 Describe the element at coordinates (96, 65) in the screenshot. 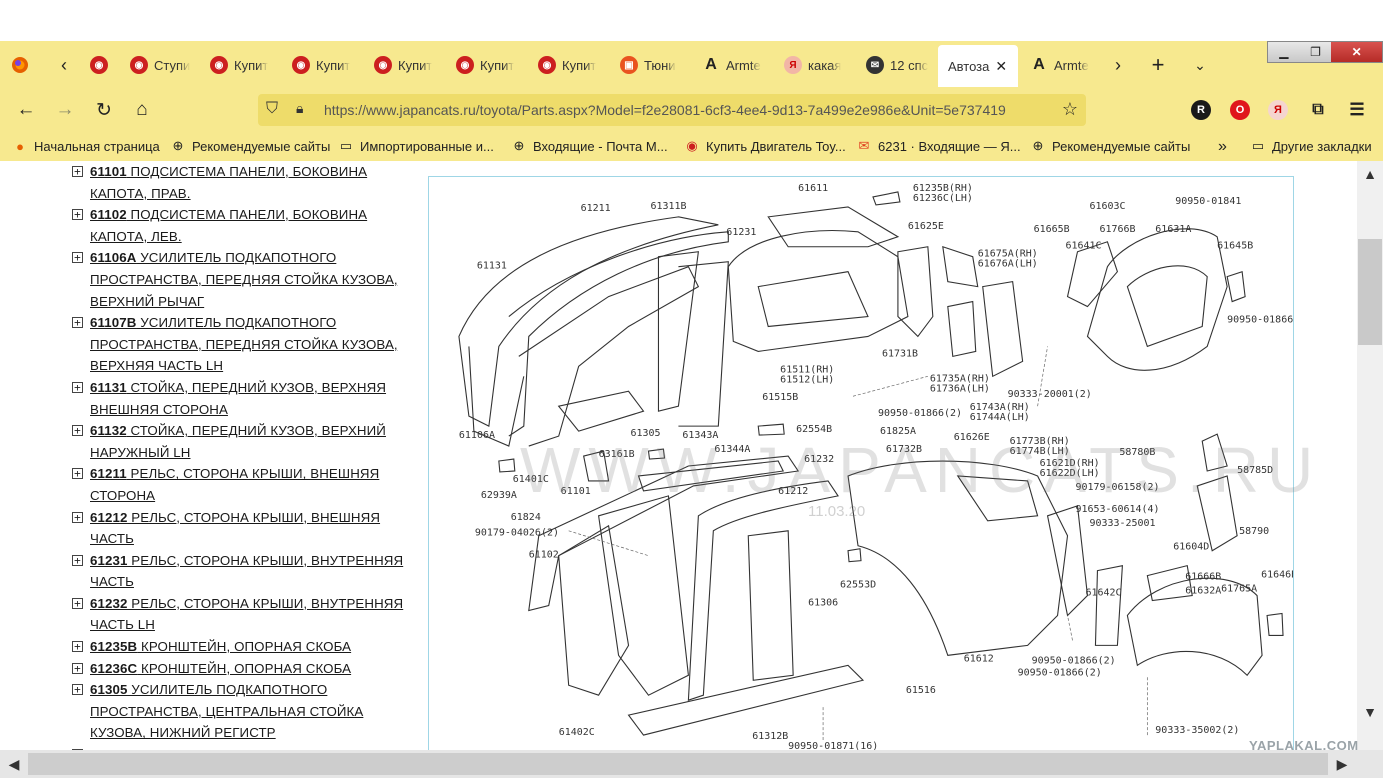

I see `tab-0: ◉вес` at that location.